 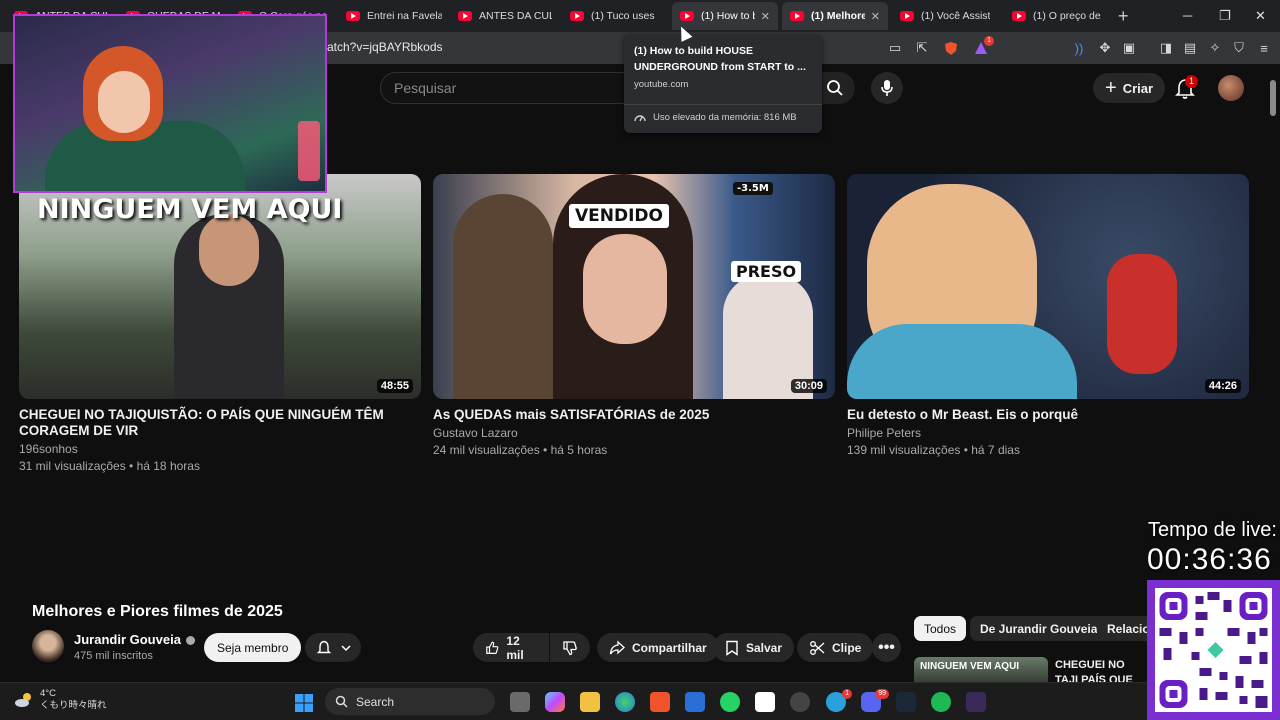 I want to click on wallet-icon: ▤, so click(x=1190, y=48).